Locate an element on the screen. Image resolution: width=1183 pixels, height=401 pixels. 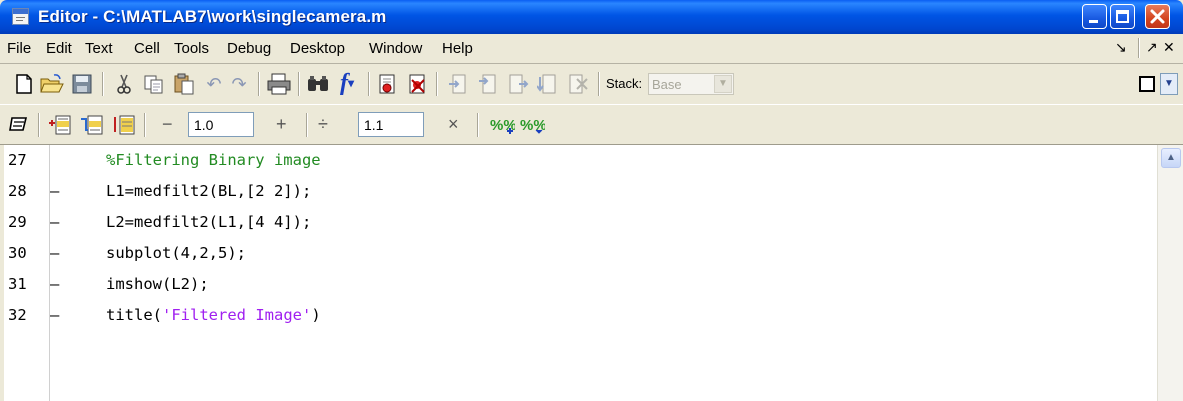
code-function-call: title( is located at coordinates (134, 315).